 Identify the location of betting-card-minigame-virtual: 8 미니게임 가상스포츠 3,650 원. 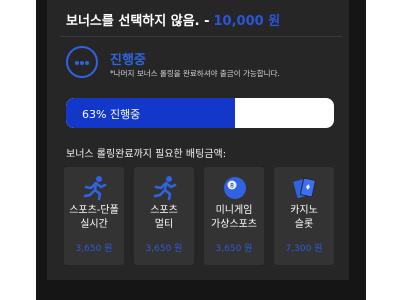
(234, 216).